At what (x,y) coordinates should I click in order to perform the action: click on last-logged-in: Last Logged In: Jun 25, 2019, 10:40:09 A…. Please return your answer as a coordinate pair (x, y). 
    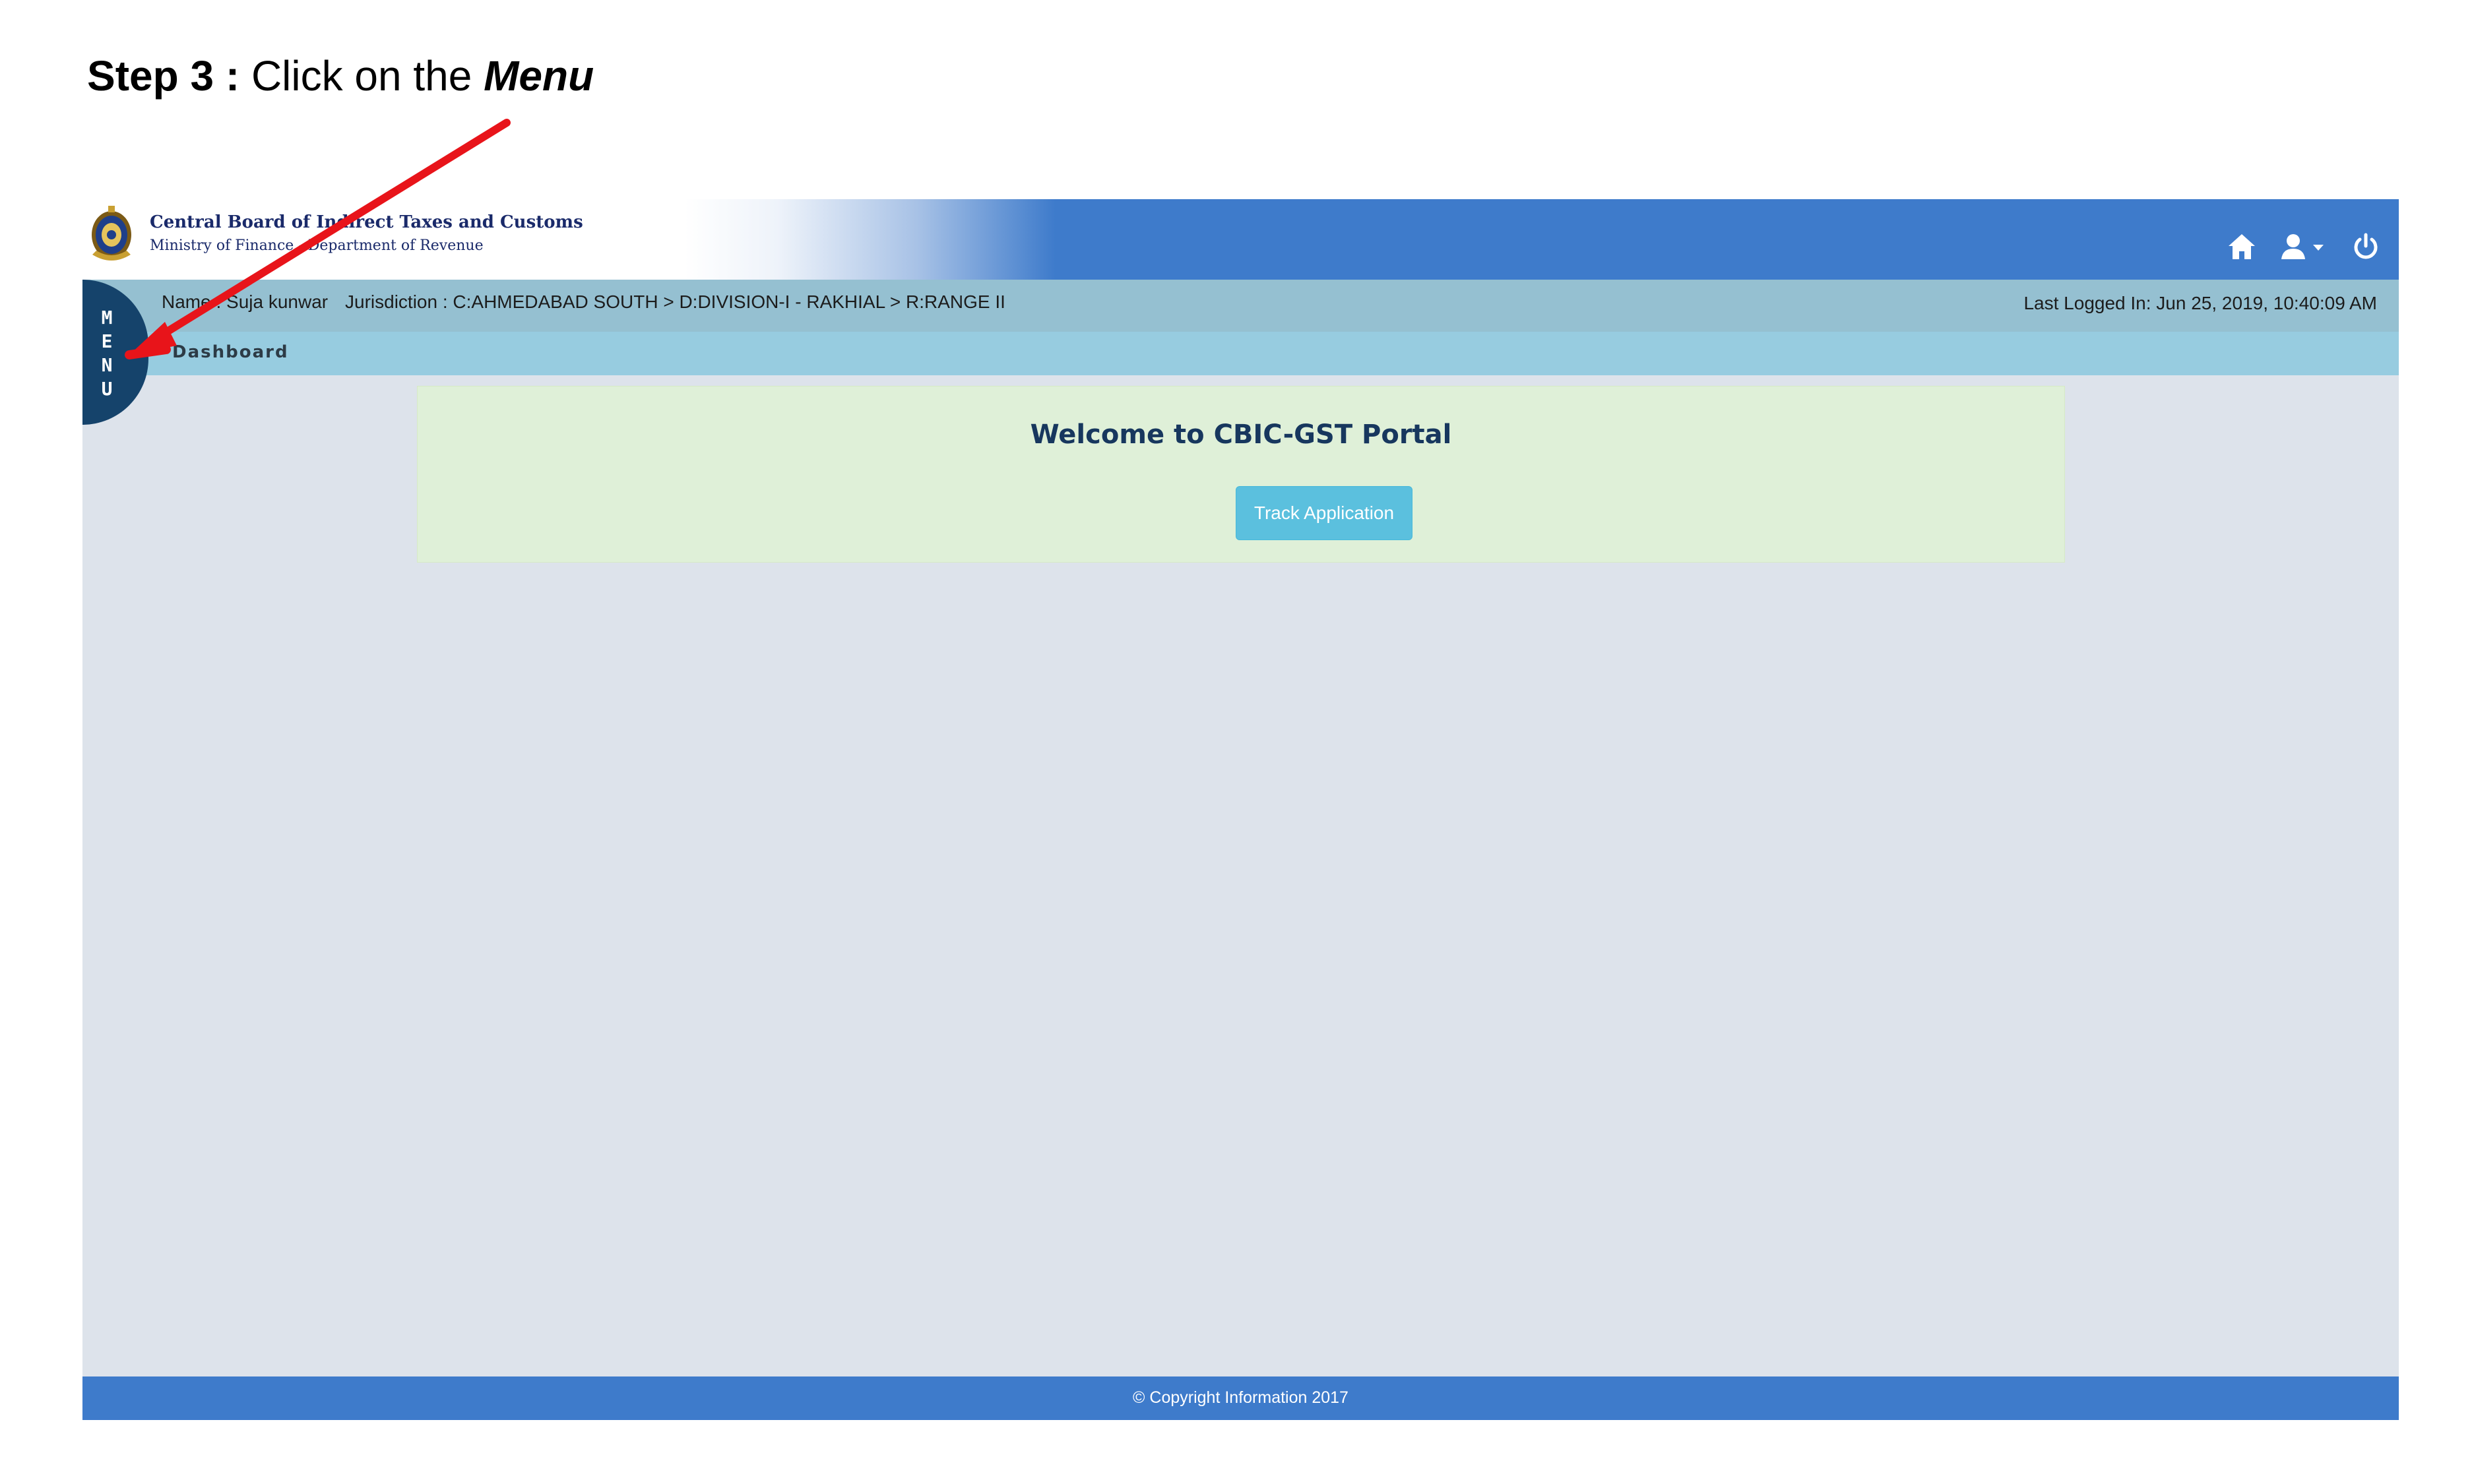
    Looking at the image, I should click on (2200, 303).